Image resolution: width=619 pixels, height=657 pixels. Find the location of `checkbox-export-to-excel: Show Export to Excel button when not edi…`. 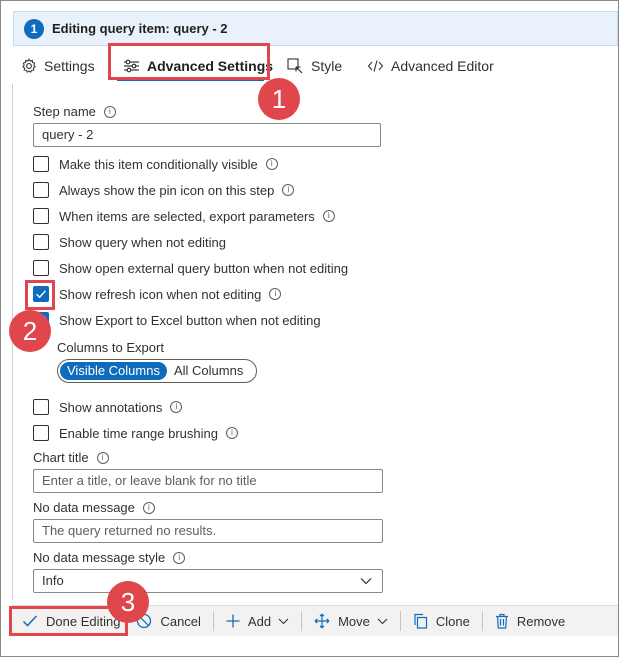

checkbox-export-to-excel: Show Export to Excel button when not edi… is located at coordinates (177, 320).